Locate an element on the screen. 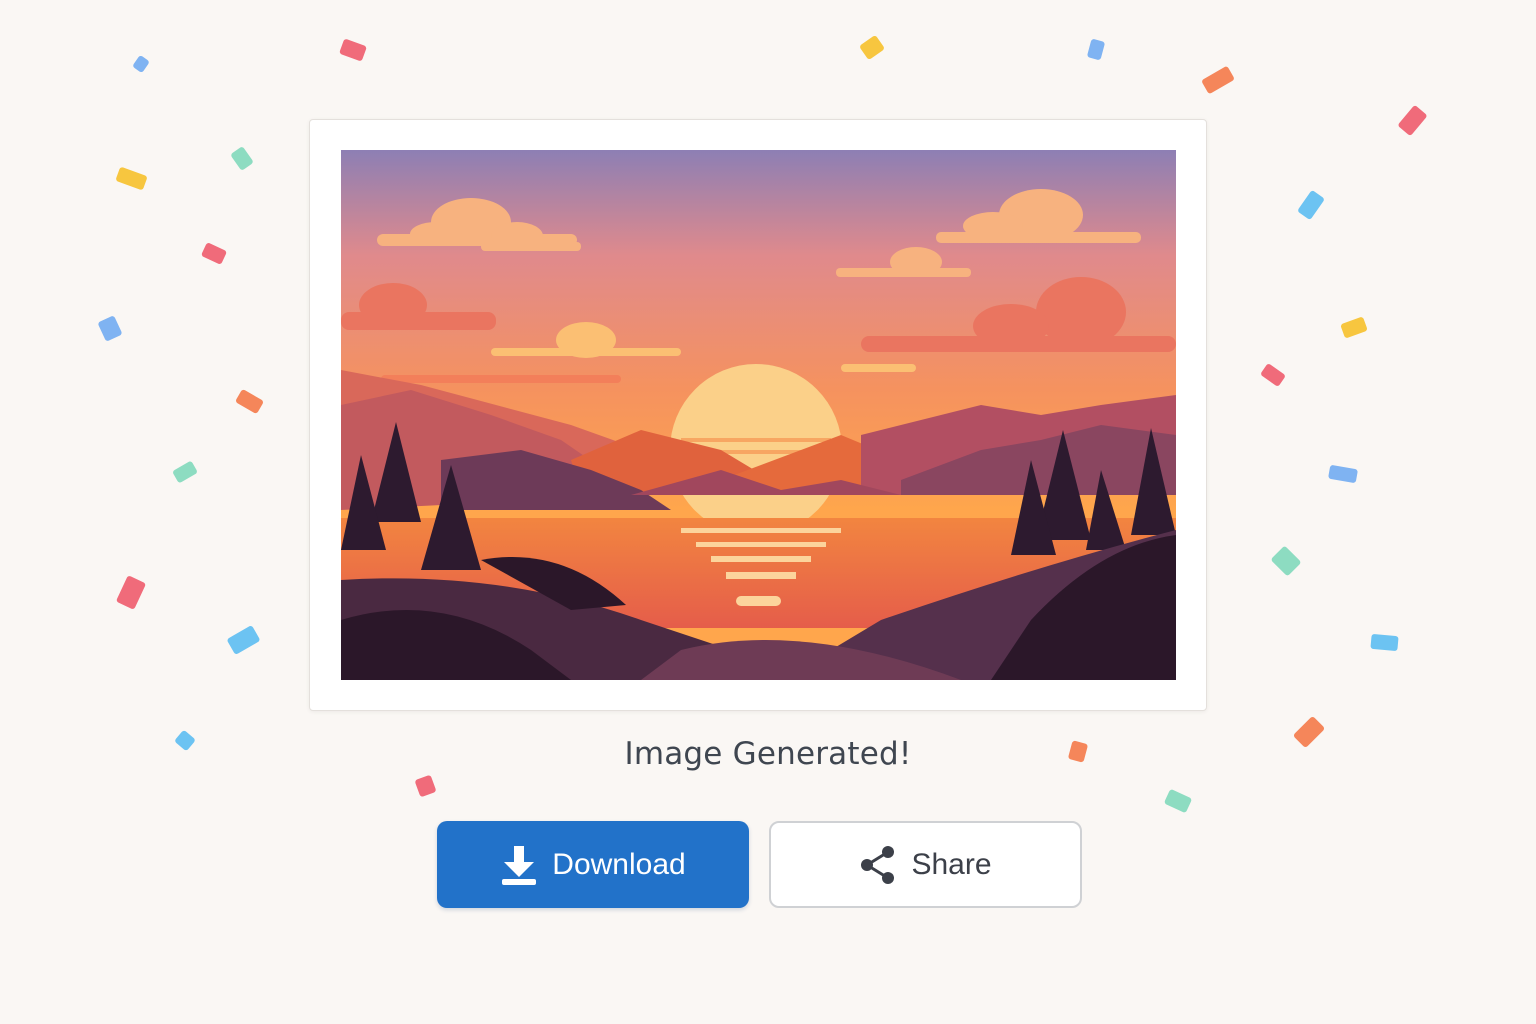  status-message: Image Generated! is located at coordinates (768, 754).